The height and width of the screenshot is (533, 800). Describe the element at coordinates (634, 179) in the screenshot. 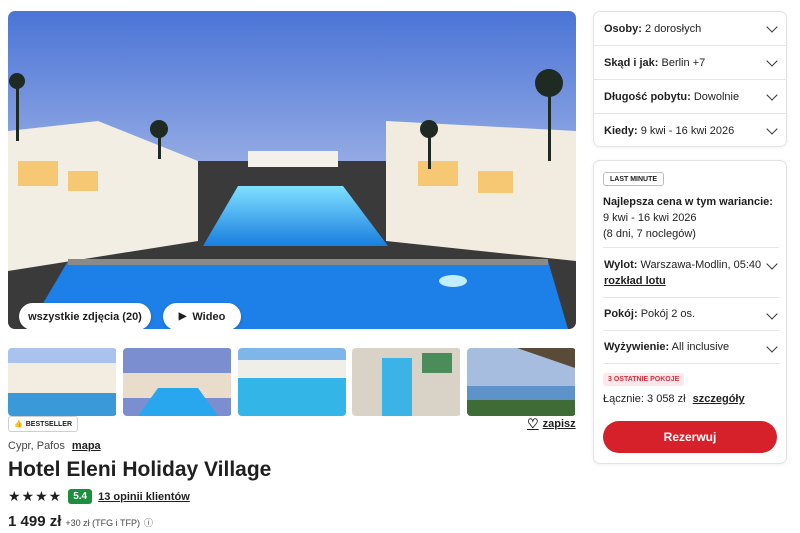

I see `last-minute-badge: LAST MINUTE` at that location.